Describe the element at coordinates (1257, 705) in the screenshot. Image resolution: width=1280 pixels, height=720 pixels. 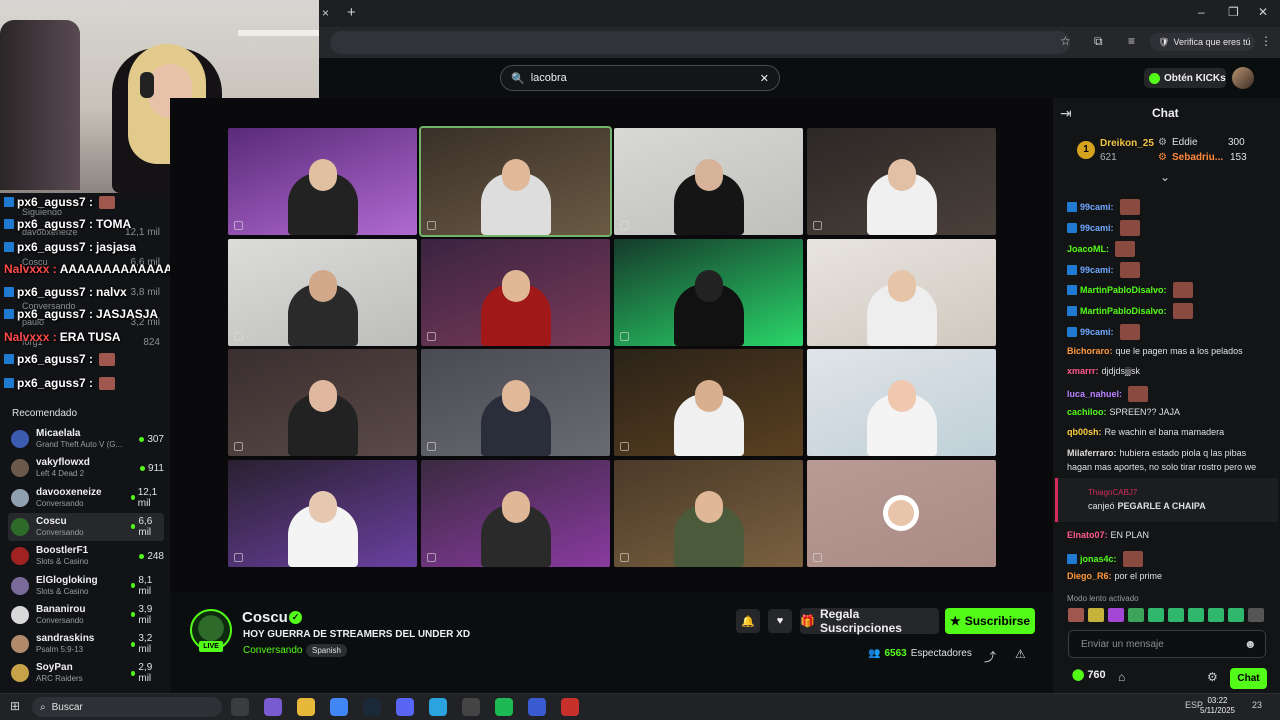
I see `notification-count: 23` at that location.